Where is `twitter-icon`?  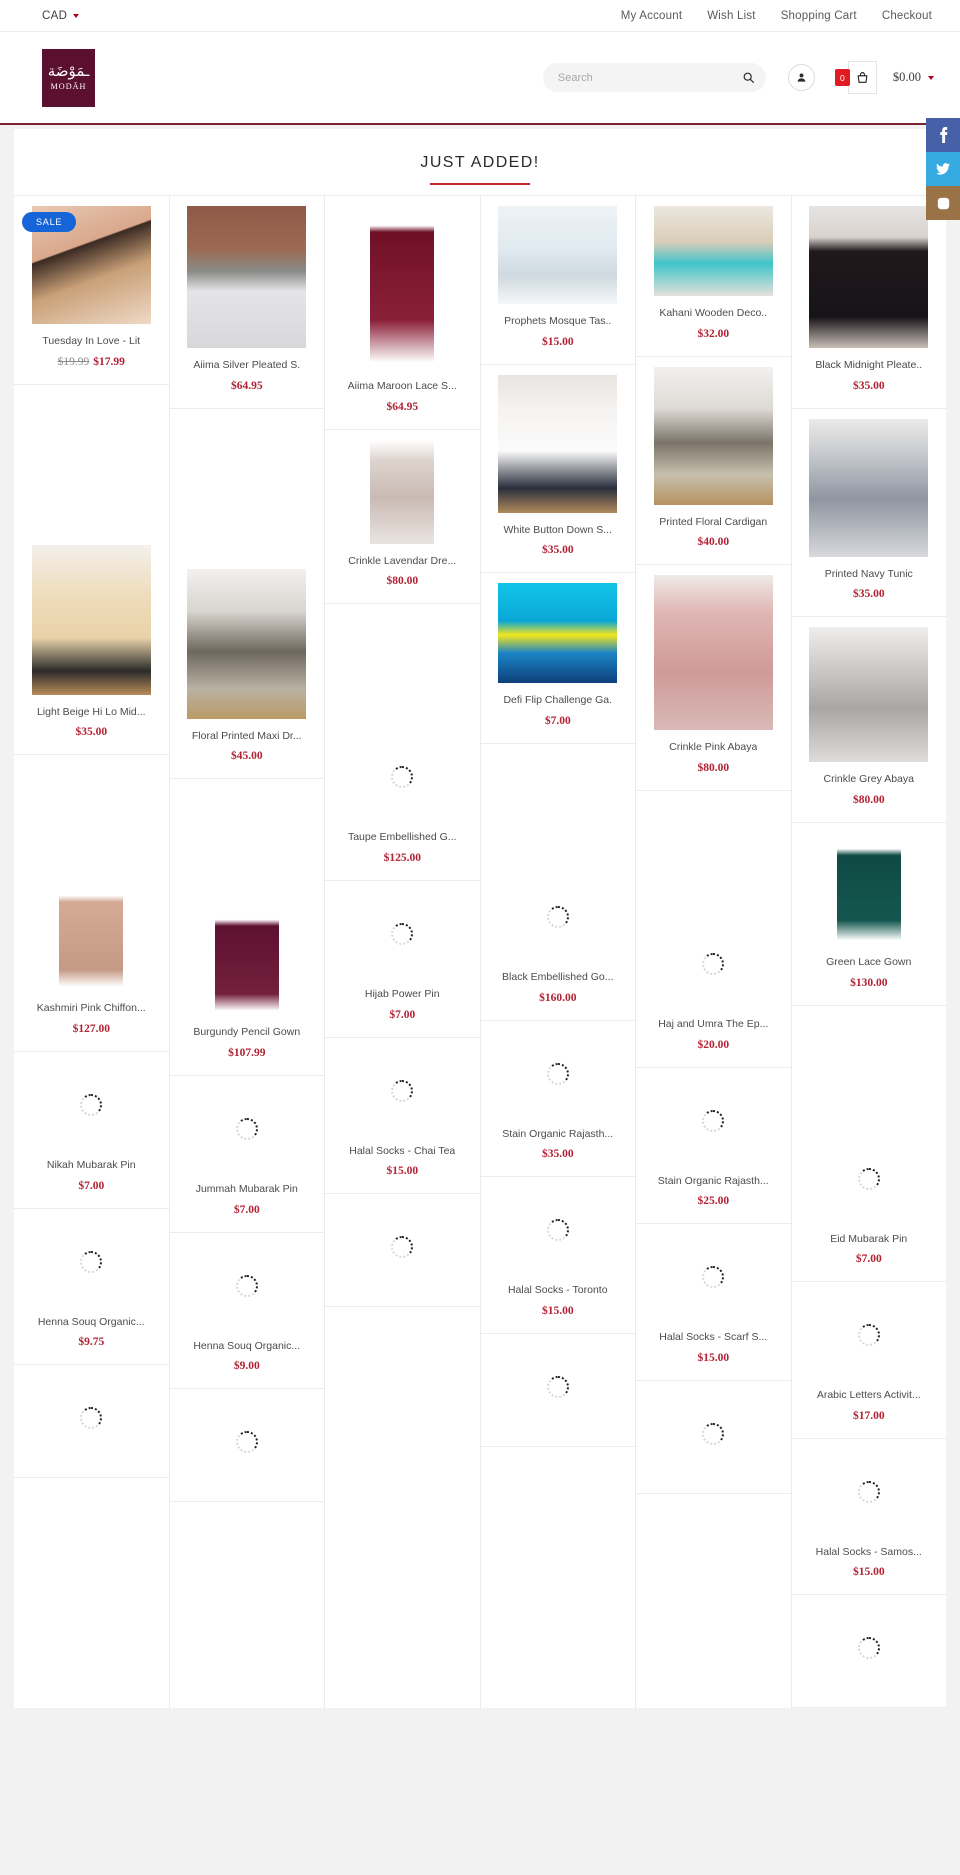
twitter-icon is located at coordinates (943, 169).